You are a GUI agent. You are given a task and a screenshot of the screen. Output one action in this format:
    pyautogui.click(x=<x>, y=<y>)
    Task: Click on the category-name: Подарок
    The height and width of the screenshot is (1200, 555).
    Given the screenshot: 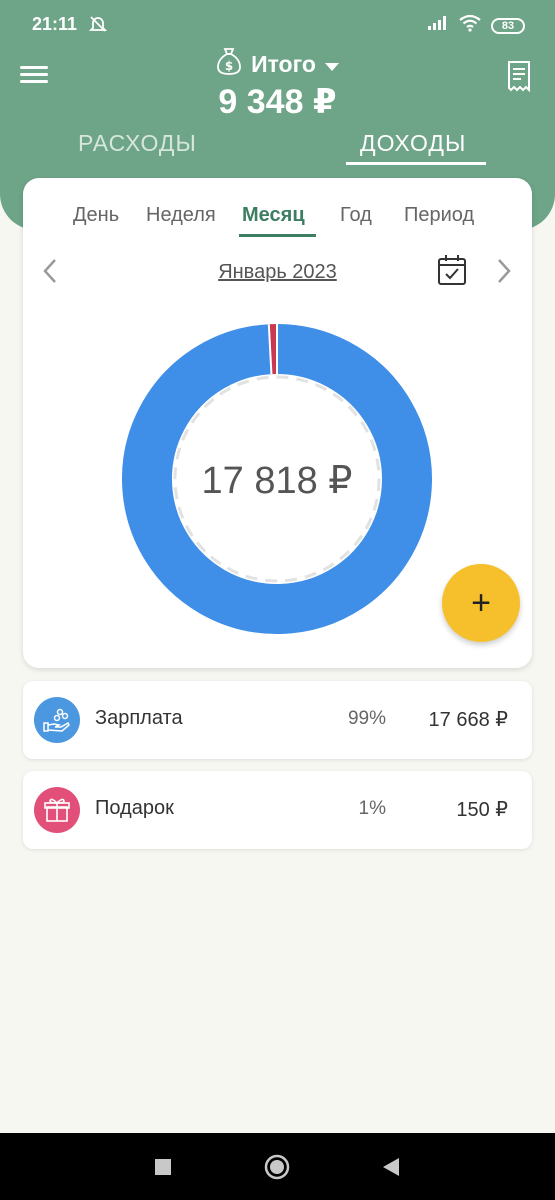 What is the action you would take?
    pyautogui.click(x=134, y=808)
    